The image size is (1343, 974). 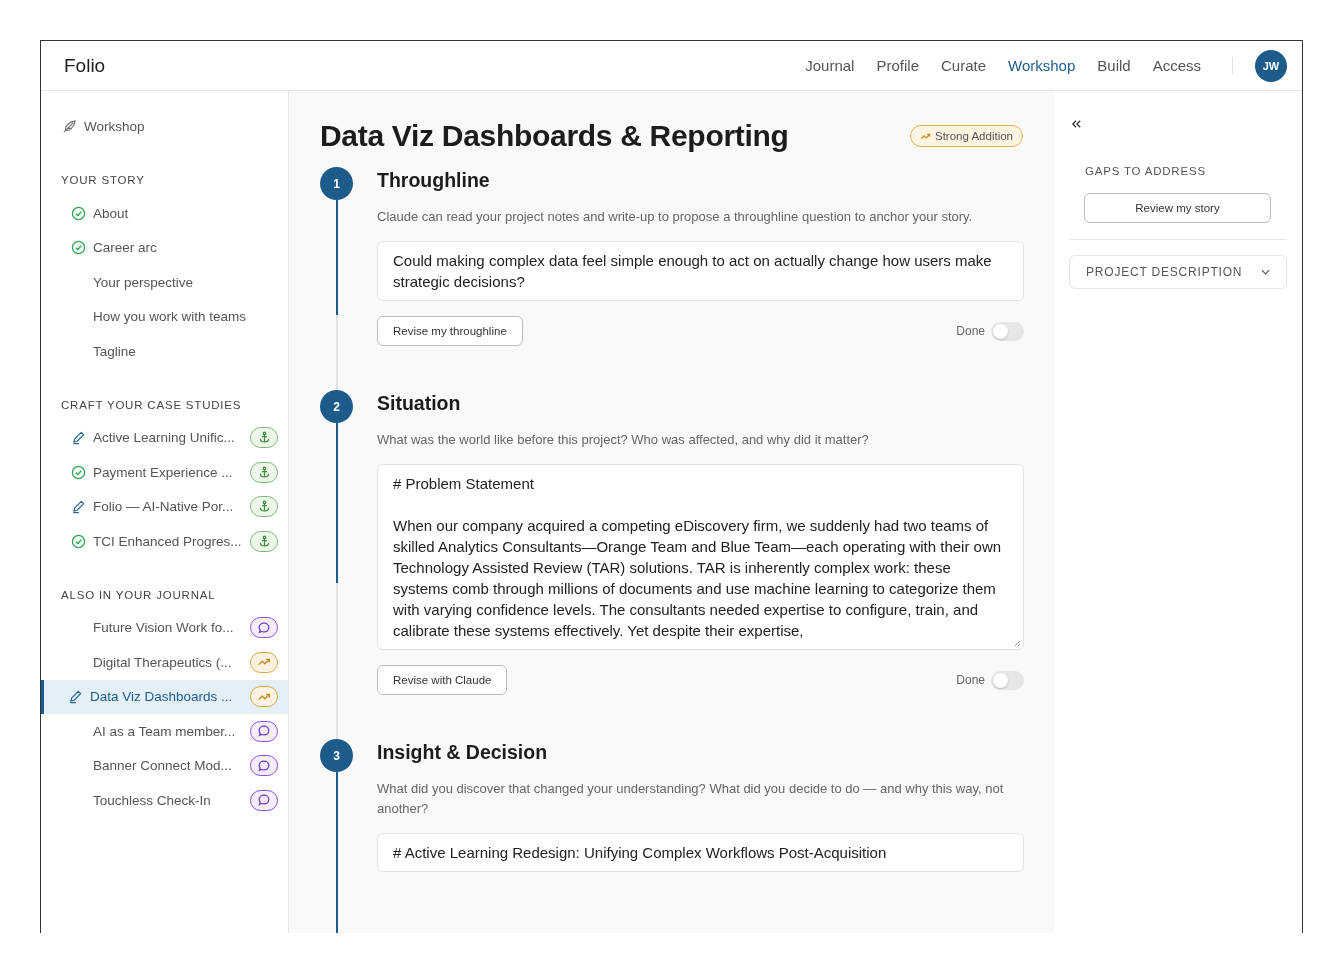 I want to click on revise-button: Revise with Claude, so click(x=442, y=680).